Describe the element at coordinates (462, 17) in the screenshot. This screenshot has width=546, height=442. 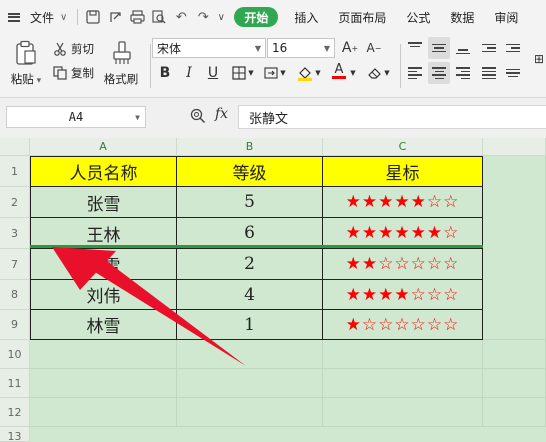
I see `tab-data: 数据` at that location.